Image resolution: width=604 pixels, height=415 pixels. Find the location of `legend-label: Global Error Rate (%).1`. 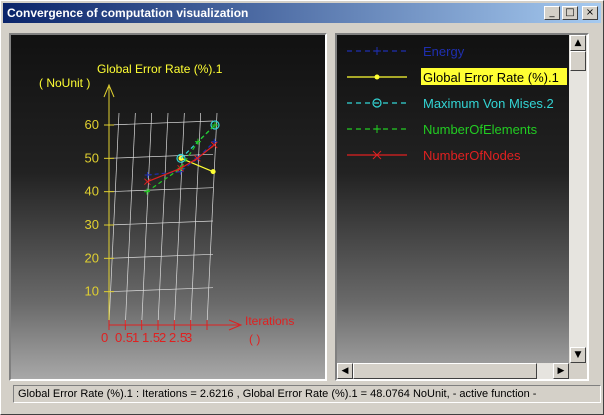

legend-label: Global Error Rate (%).1 is located at coordinates (491, 77).